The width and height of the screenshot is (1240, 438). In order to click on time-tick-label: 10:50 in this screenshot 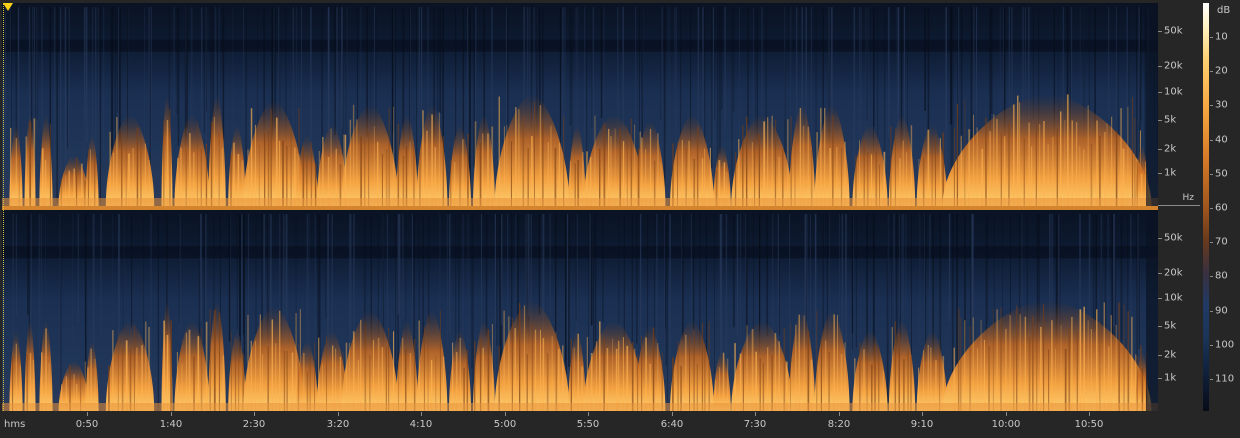, I will do `click(1089, 424)`.